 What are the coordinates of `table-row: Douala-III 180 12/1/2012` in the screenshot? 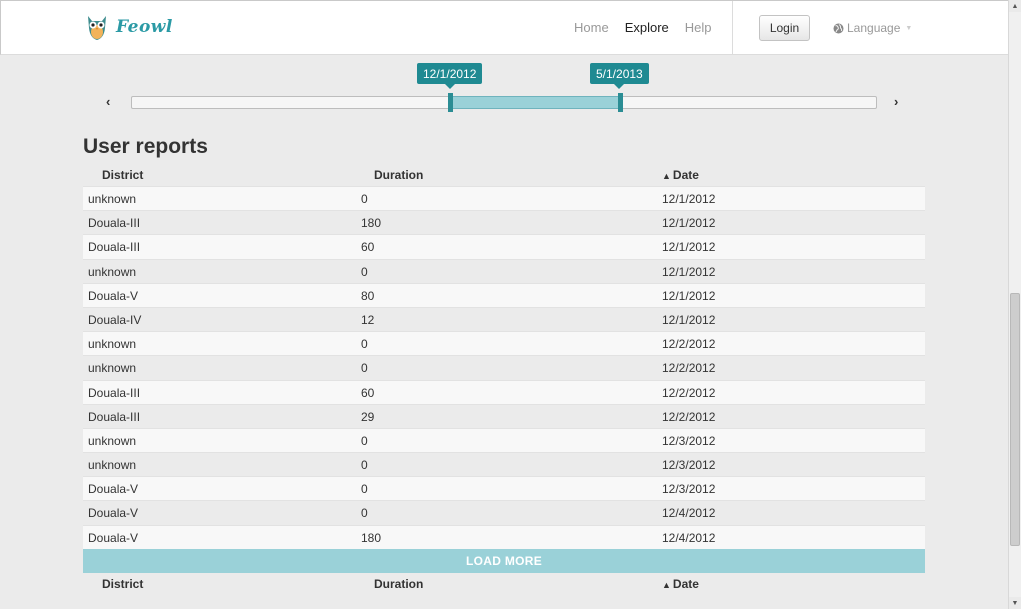 It's located at (504, 222).